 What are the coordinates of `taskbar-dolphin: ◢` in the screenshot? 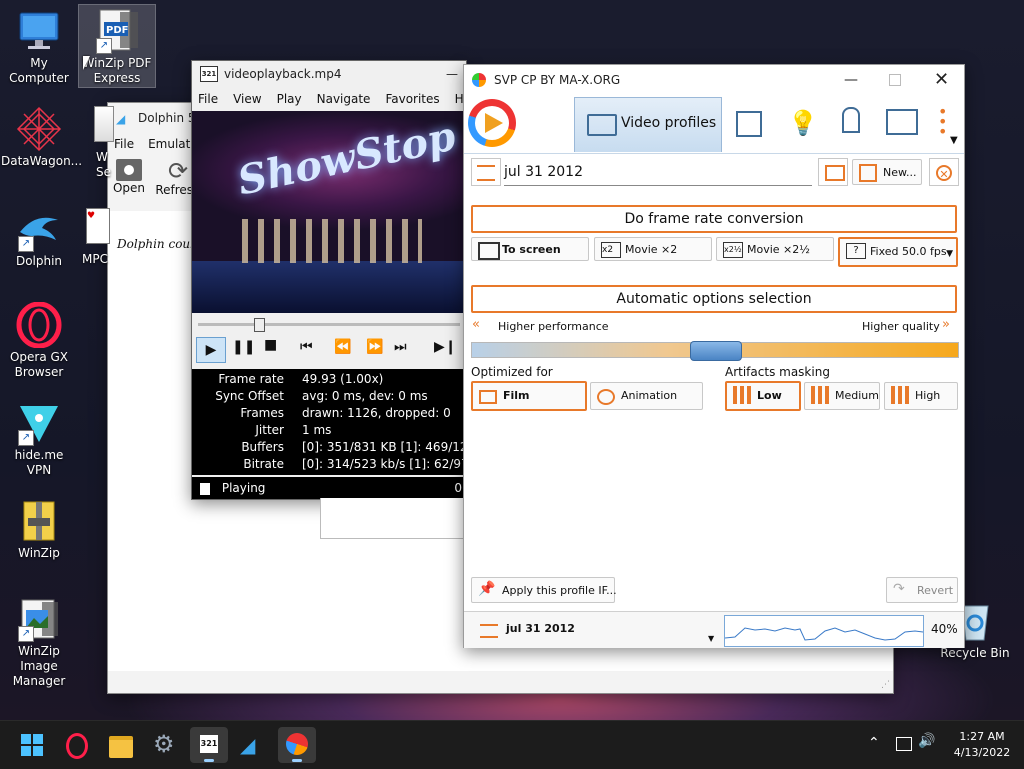 It's located at (253, 745).